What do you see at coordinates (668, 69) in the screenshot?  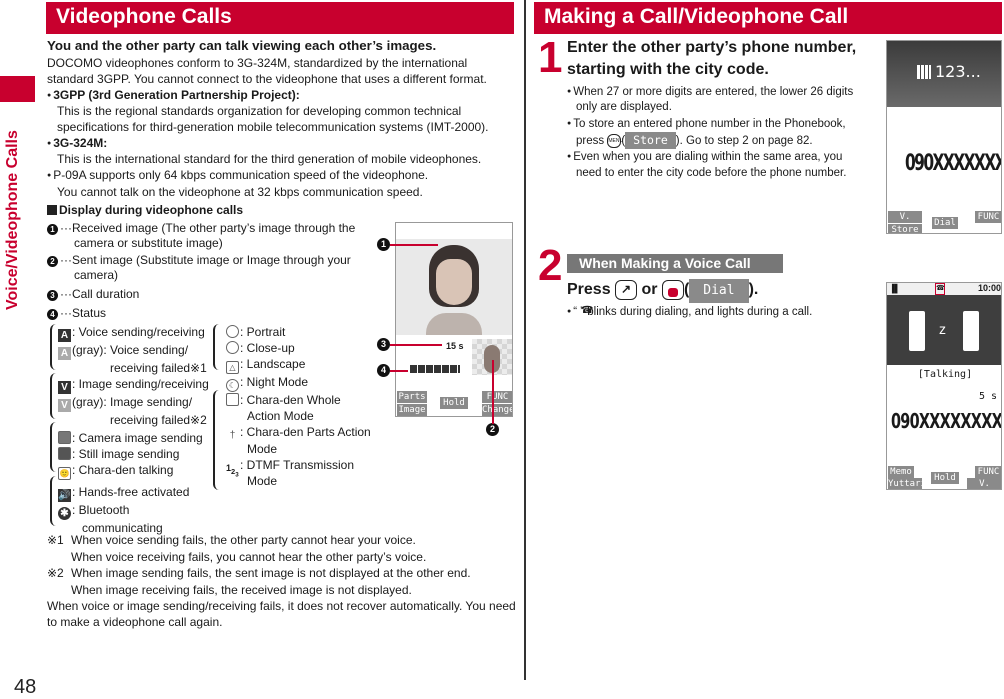 I see `step-1-title-2: starting with the city code.` at bounding box center [668, 69].